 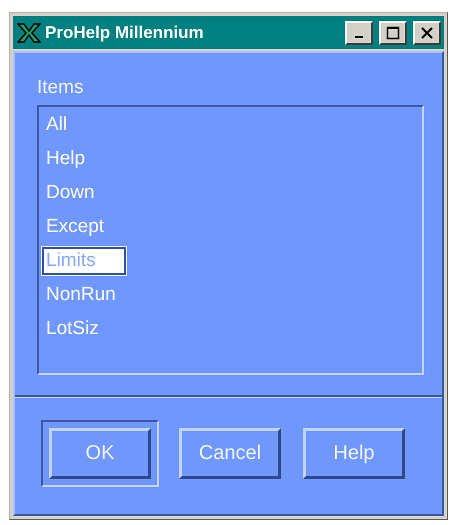 What do you see at coordinates (60, 88) in the screenshot?
I see `list-label: Items` at bounding box center [60, 88].